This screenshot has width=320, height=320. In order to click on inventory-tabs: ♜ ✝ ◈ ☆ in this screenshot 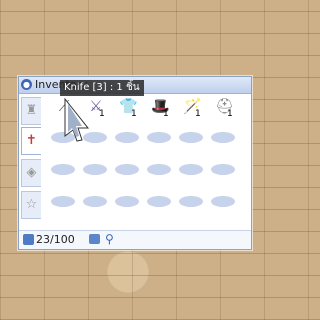, I will do `click(31, 159)`.